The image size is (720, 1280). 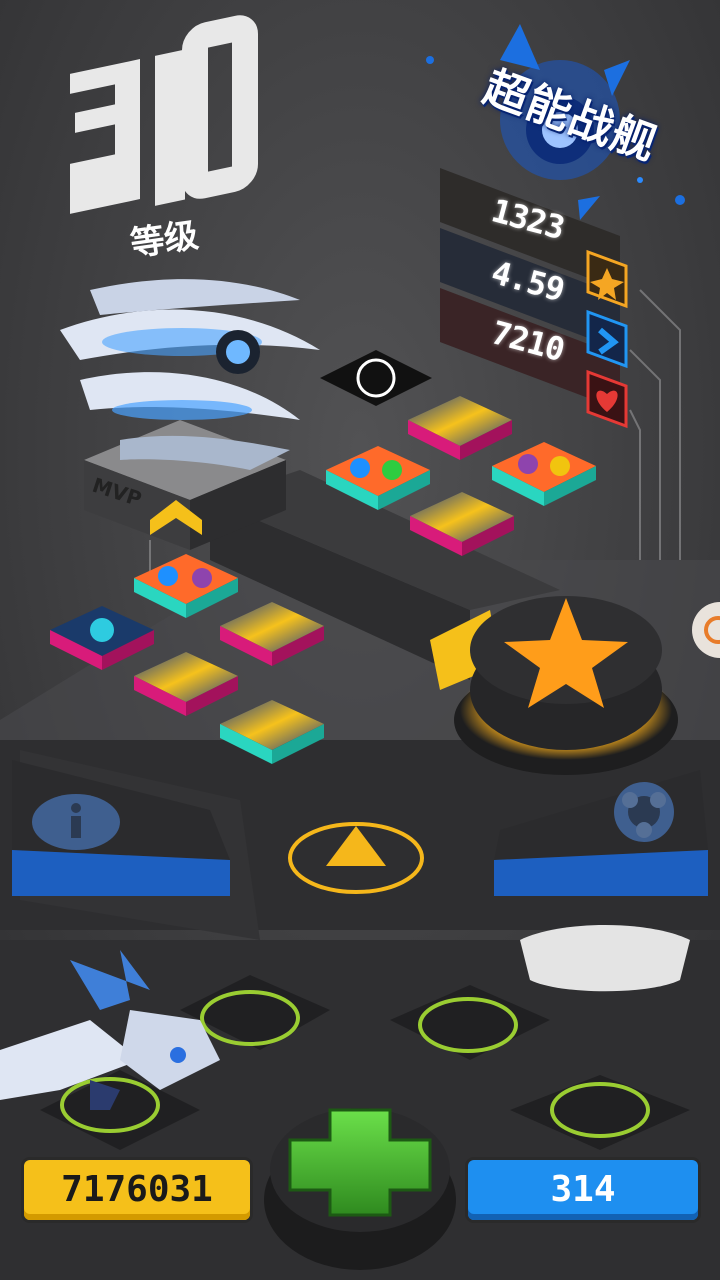 What do you see at coordinates (164, 240) in the screenshot?
I see `level-label: 等级` at bounding box center [164, 240].